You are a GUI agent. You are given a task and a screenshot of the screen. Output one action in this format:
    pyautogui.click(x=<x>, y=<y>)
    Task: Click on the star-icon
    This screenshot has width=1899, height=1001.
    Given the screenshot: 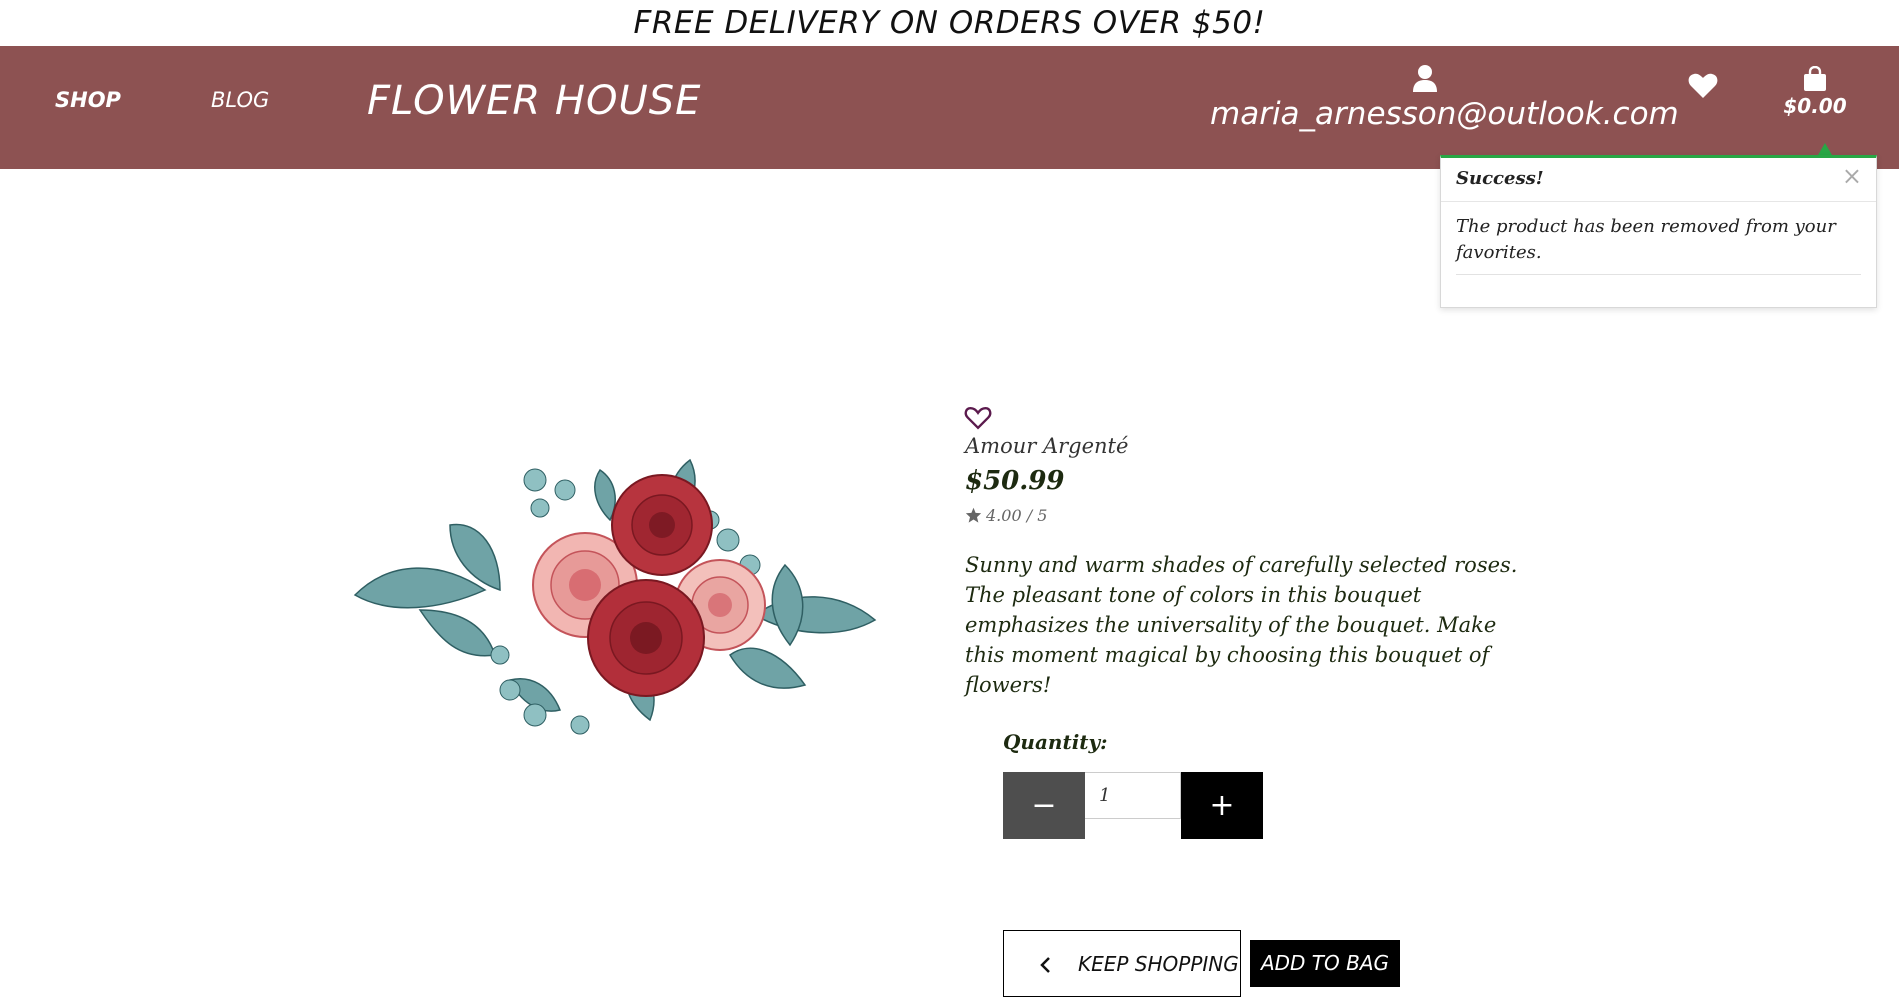 What is the action you would take?
    pyautogui.click(x=973, y=515)
    